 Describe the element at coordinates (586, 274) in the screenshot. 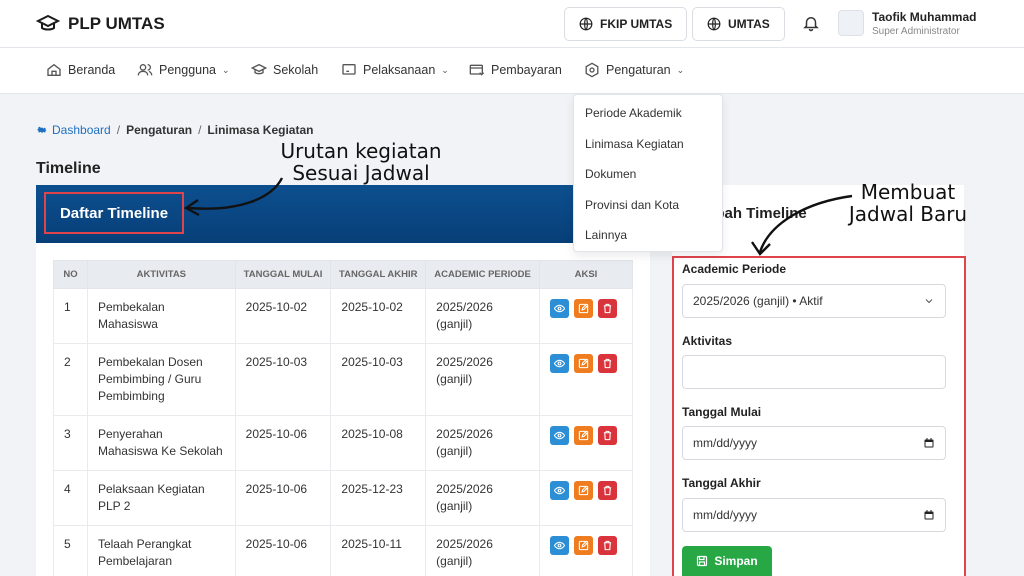

I see `col-aksi: AKSI` at that location.